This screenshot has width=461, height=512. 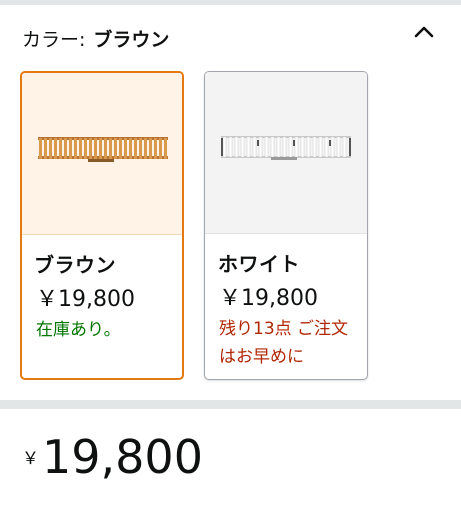 I want to click on variation-header: カラー: ブラウン, so click(x=230, y=34).